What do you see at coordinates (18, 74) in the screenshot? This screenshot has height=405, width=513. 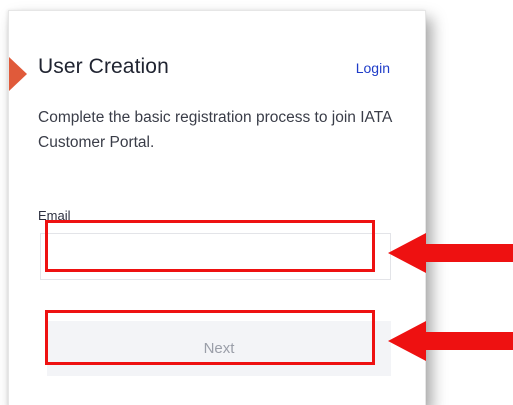 I see `triangle-marker-icon` at bounding box center [18, 74].